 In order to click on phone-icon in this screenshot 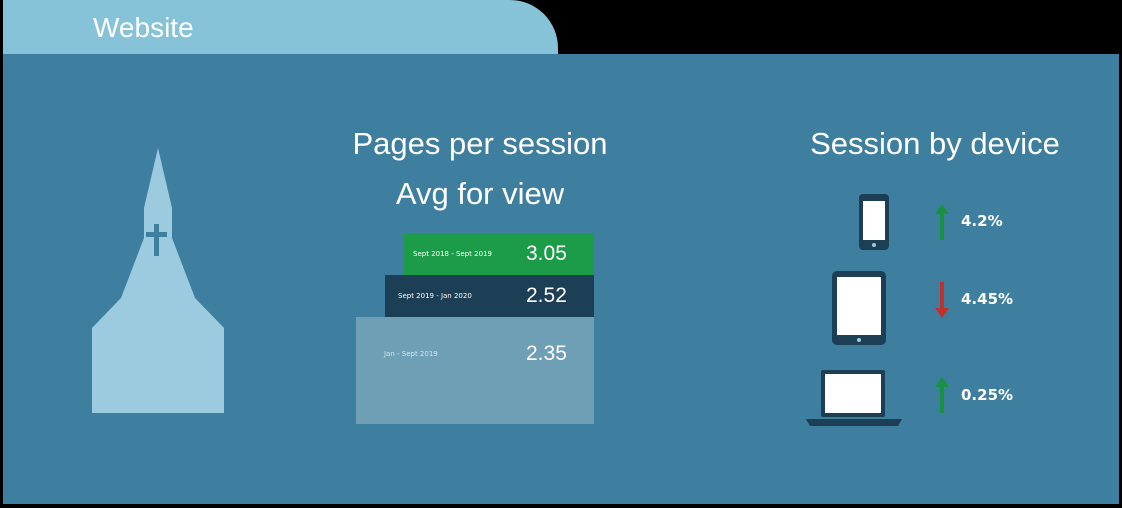, I will do `click(874, 222)`.